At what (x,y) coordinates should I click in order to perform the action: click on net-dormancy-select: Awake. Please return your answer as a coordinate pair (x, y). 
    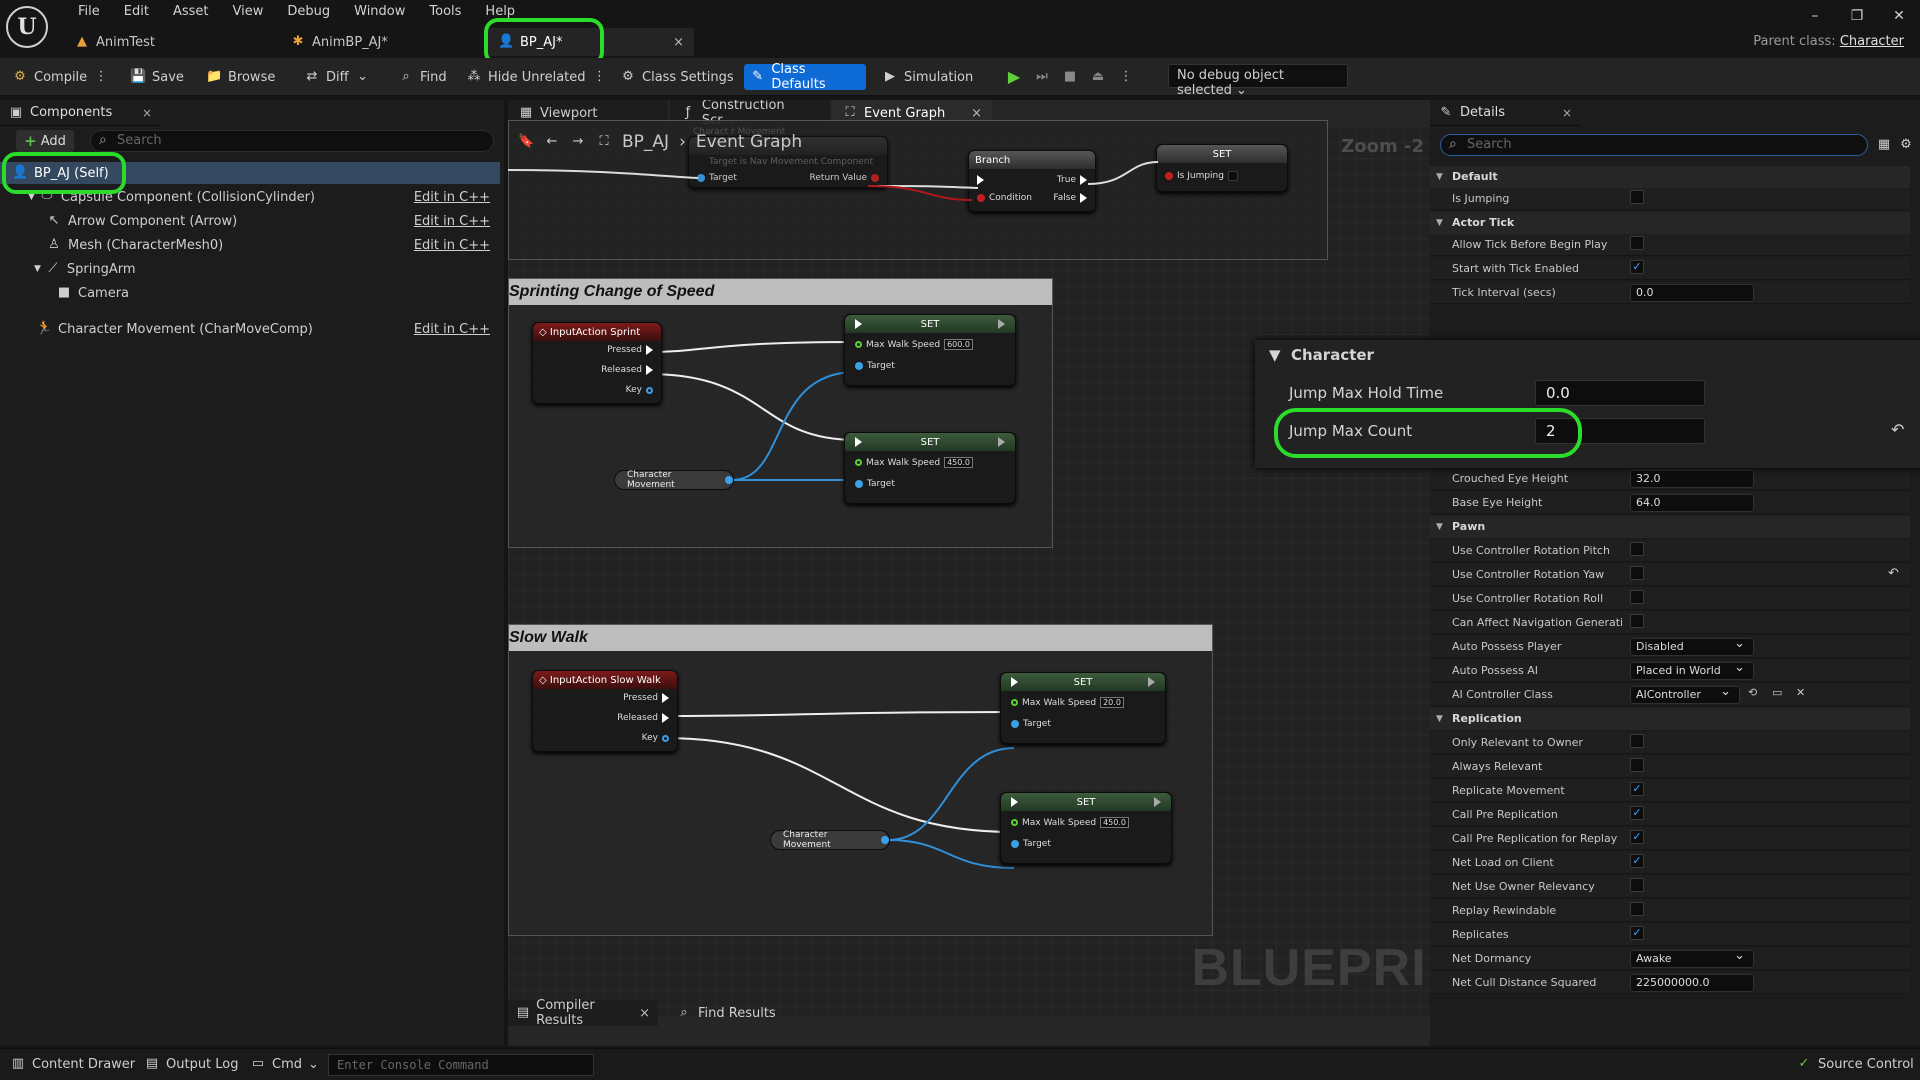
    Looking at the image, I should click on (1692, 958).